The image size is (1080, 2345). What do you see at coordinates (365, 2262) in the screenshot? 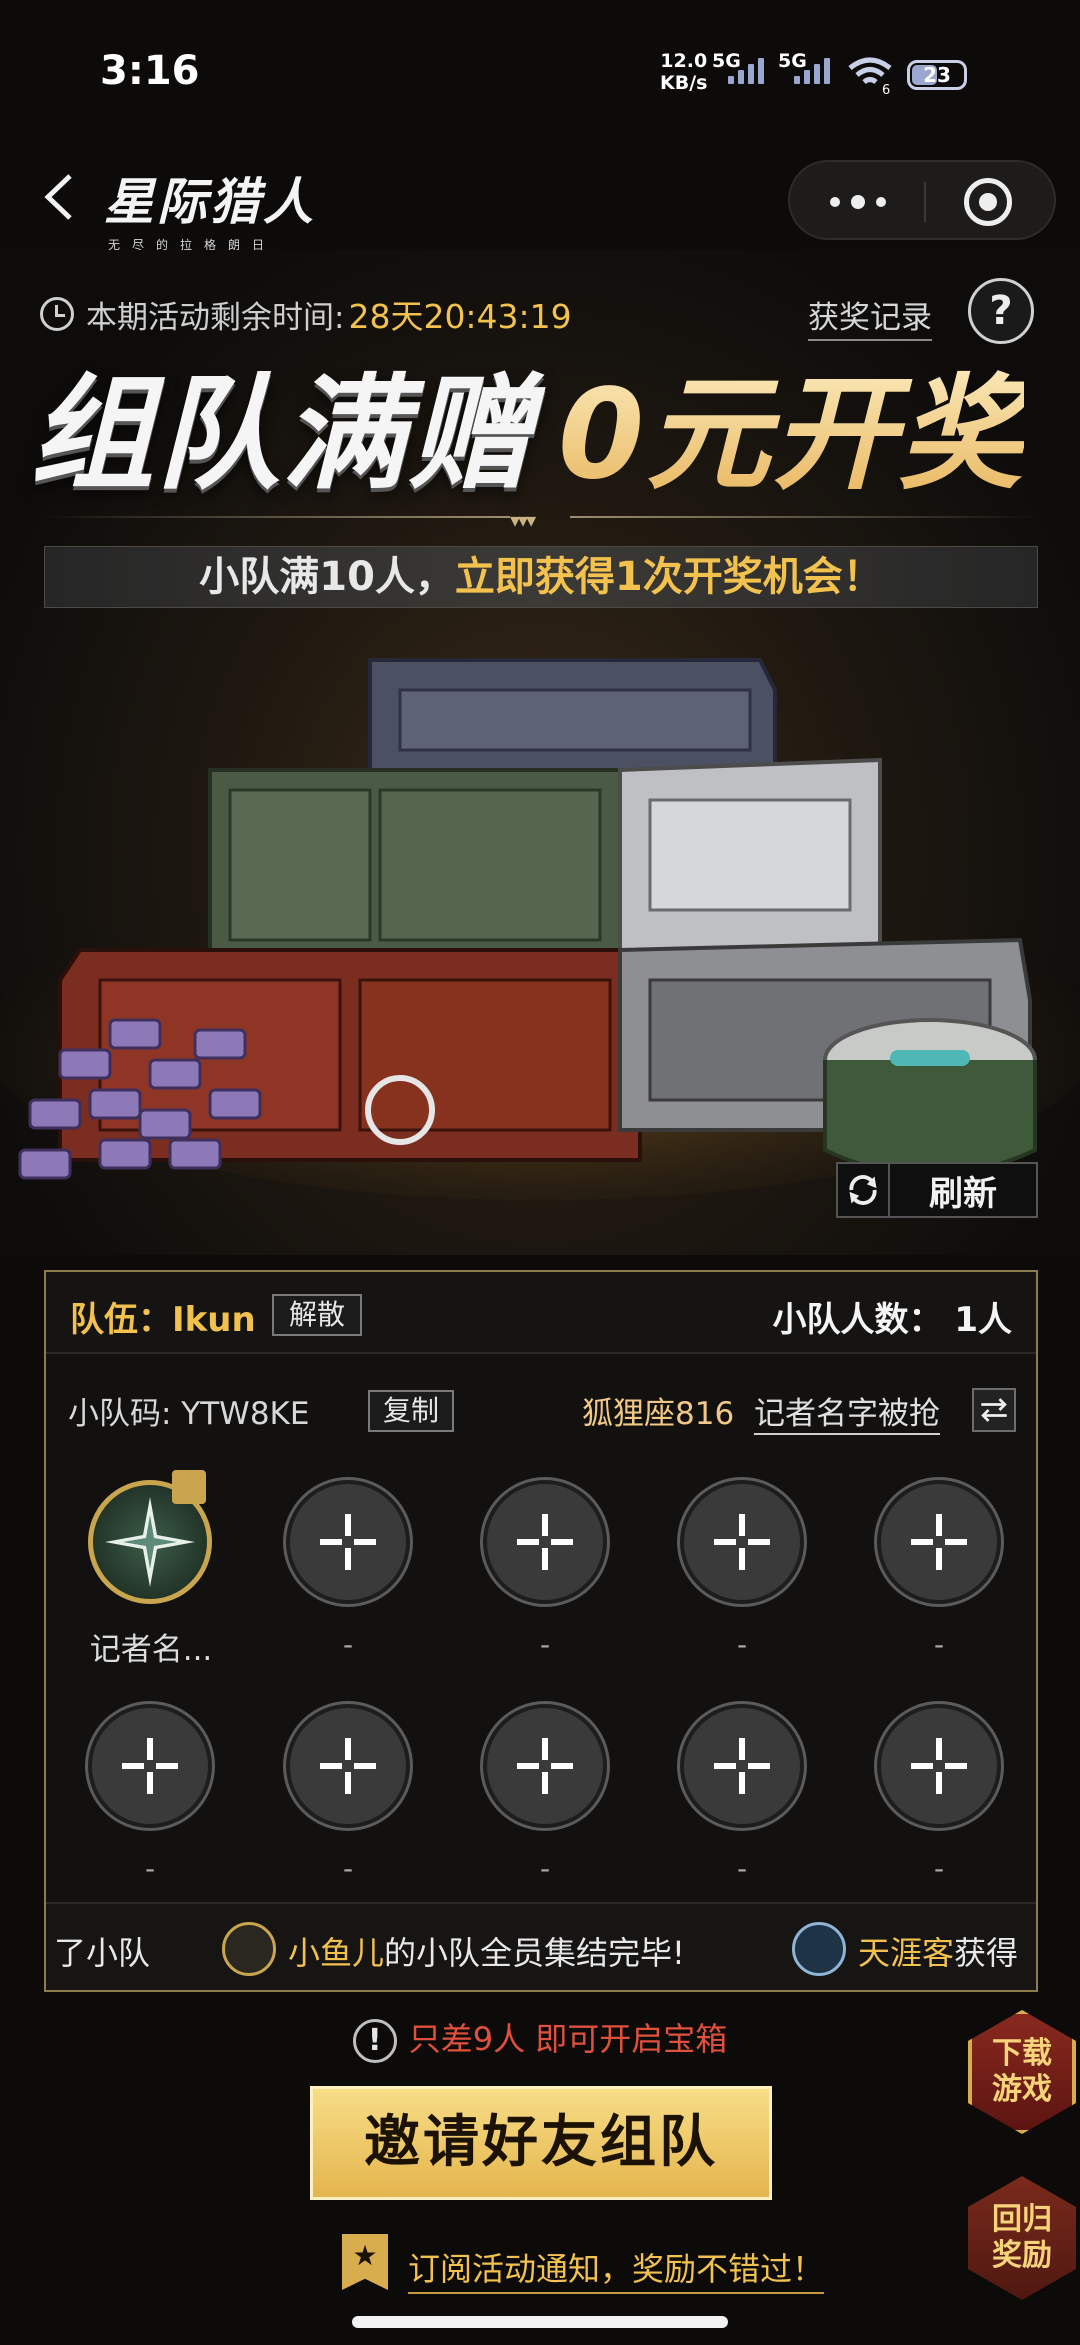
I see `star-bookmark-icon: ★` at bounding box center [365, 2262].